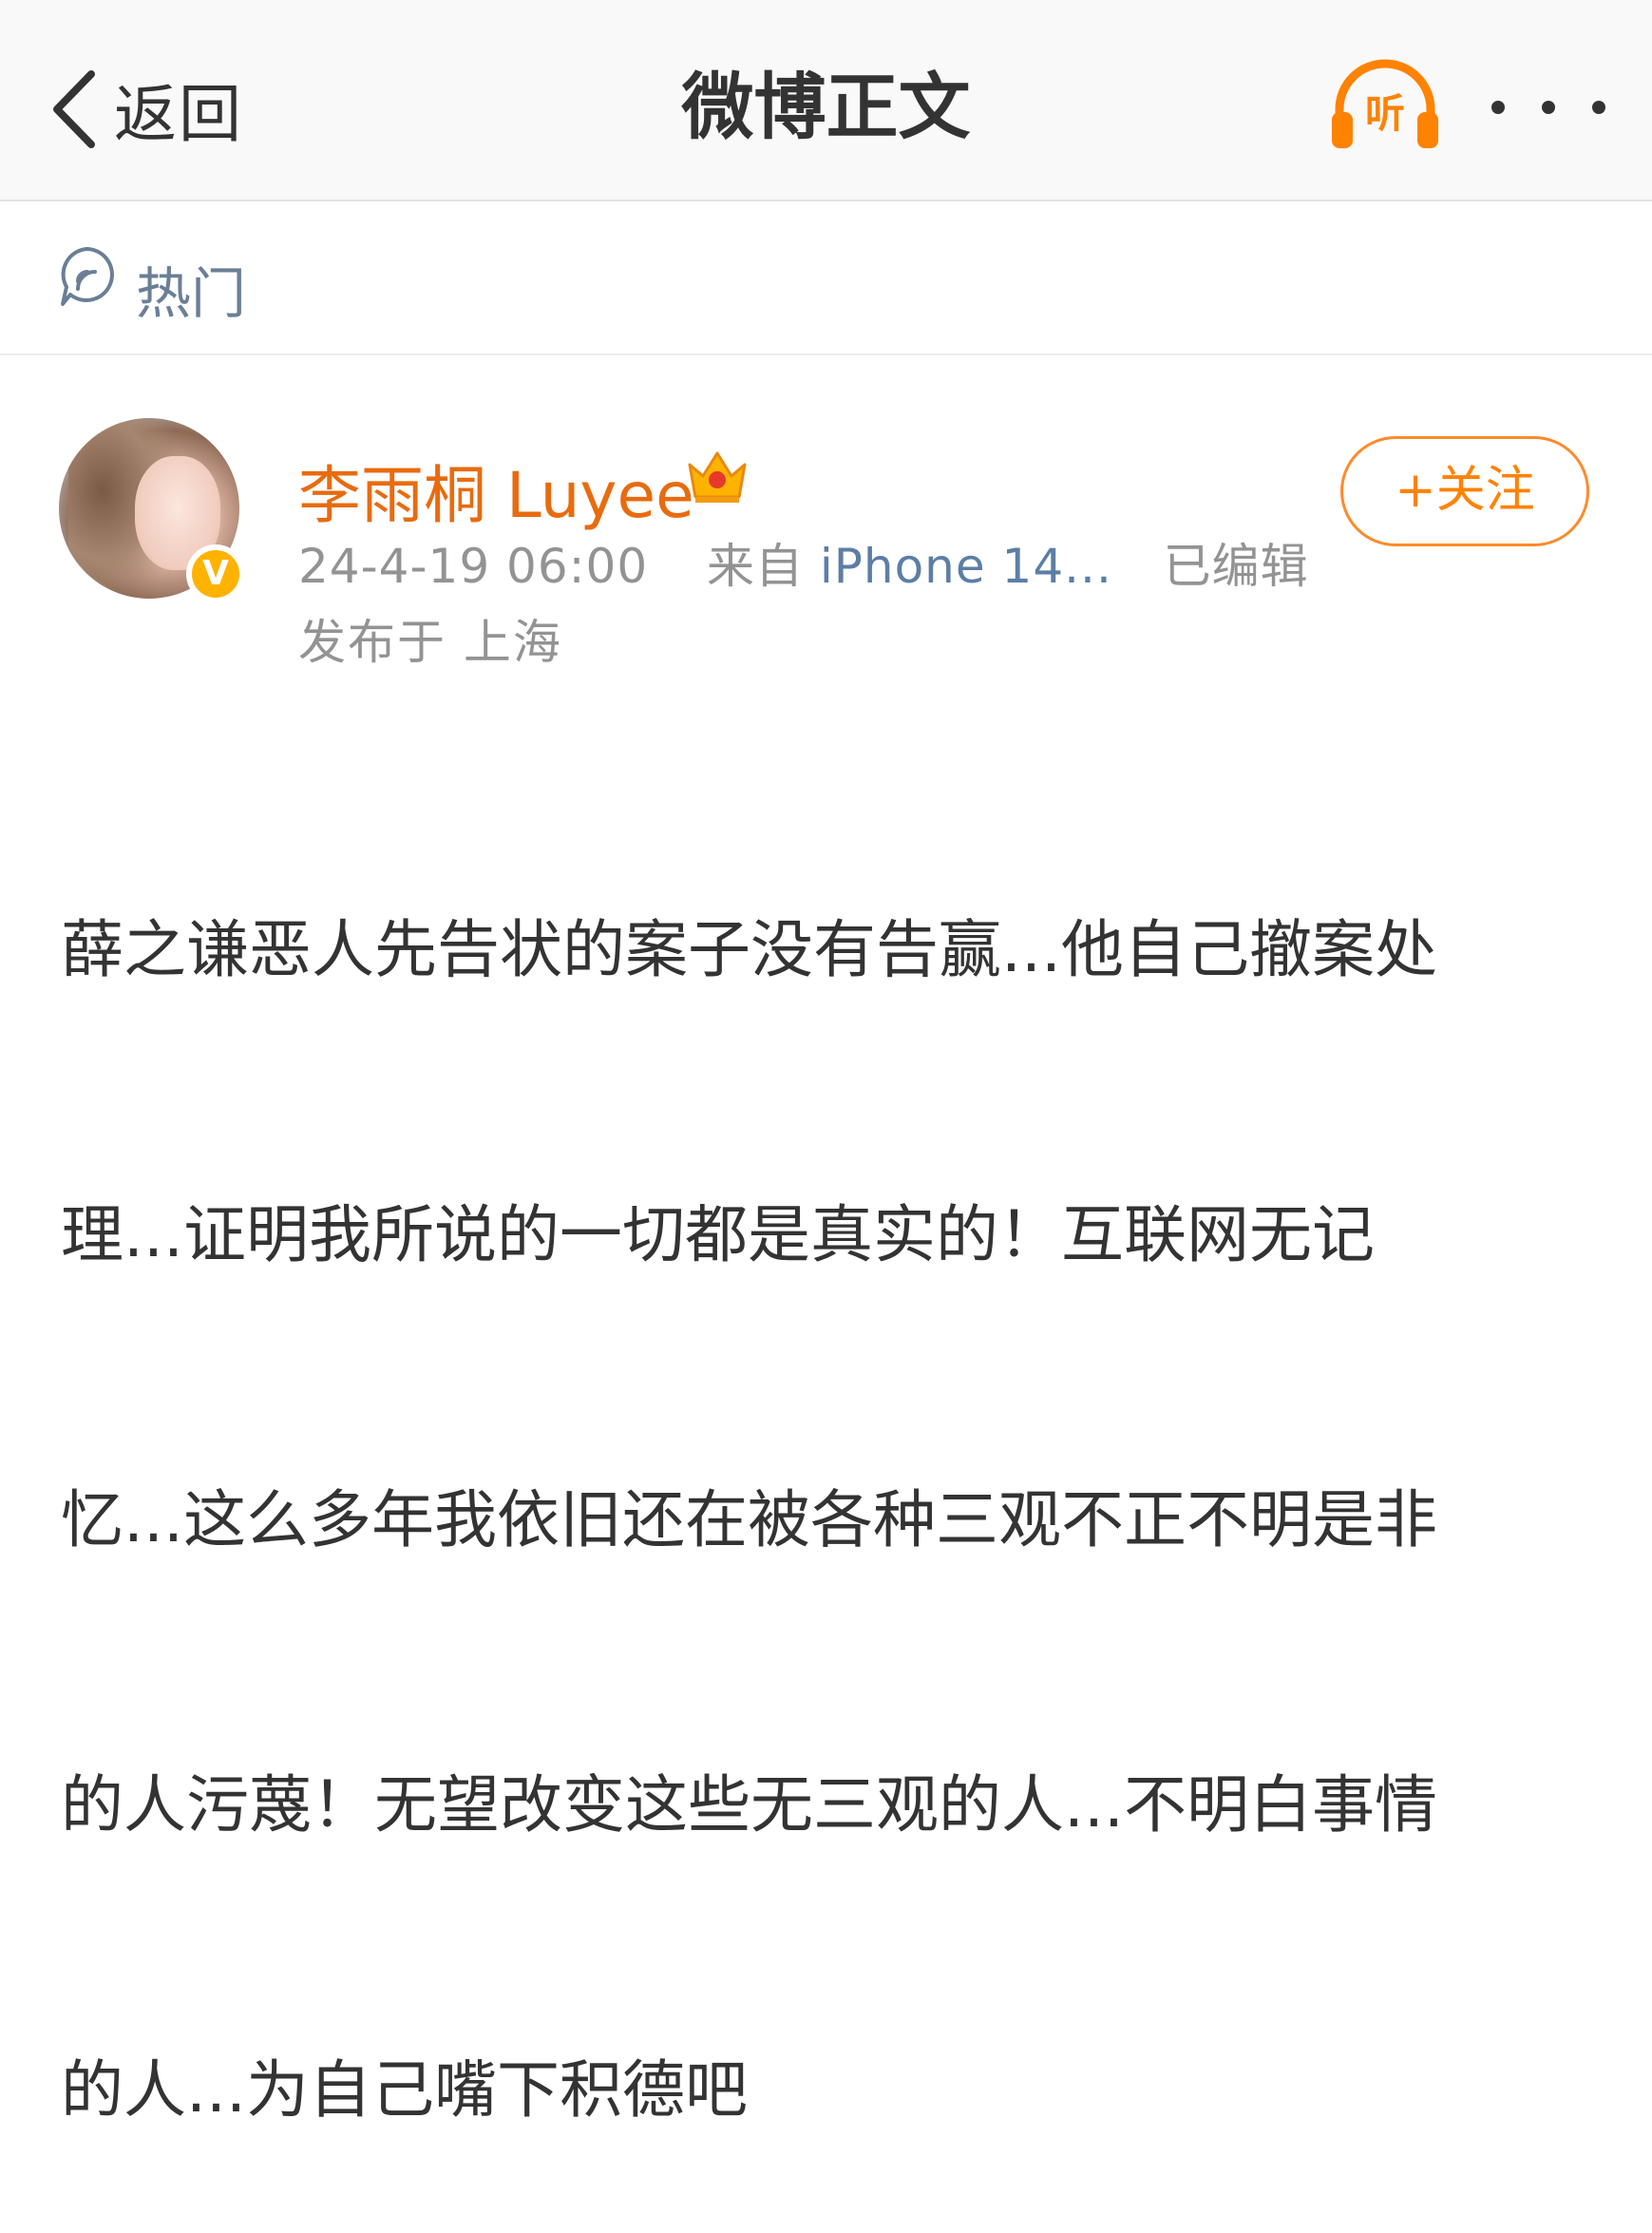 This screenshot has width=1652, height=2233. What do you see at coordinates (1384, 114) in the screenshot?
I see `listen-label: 听` at bounding box center [1384, 114].